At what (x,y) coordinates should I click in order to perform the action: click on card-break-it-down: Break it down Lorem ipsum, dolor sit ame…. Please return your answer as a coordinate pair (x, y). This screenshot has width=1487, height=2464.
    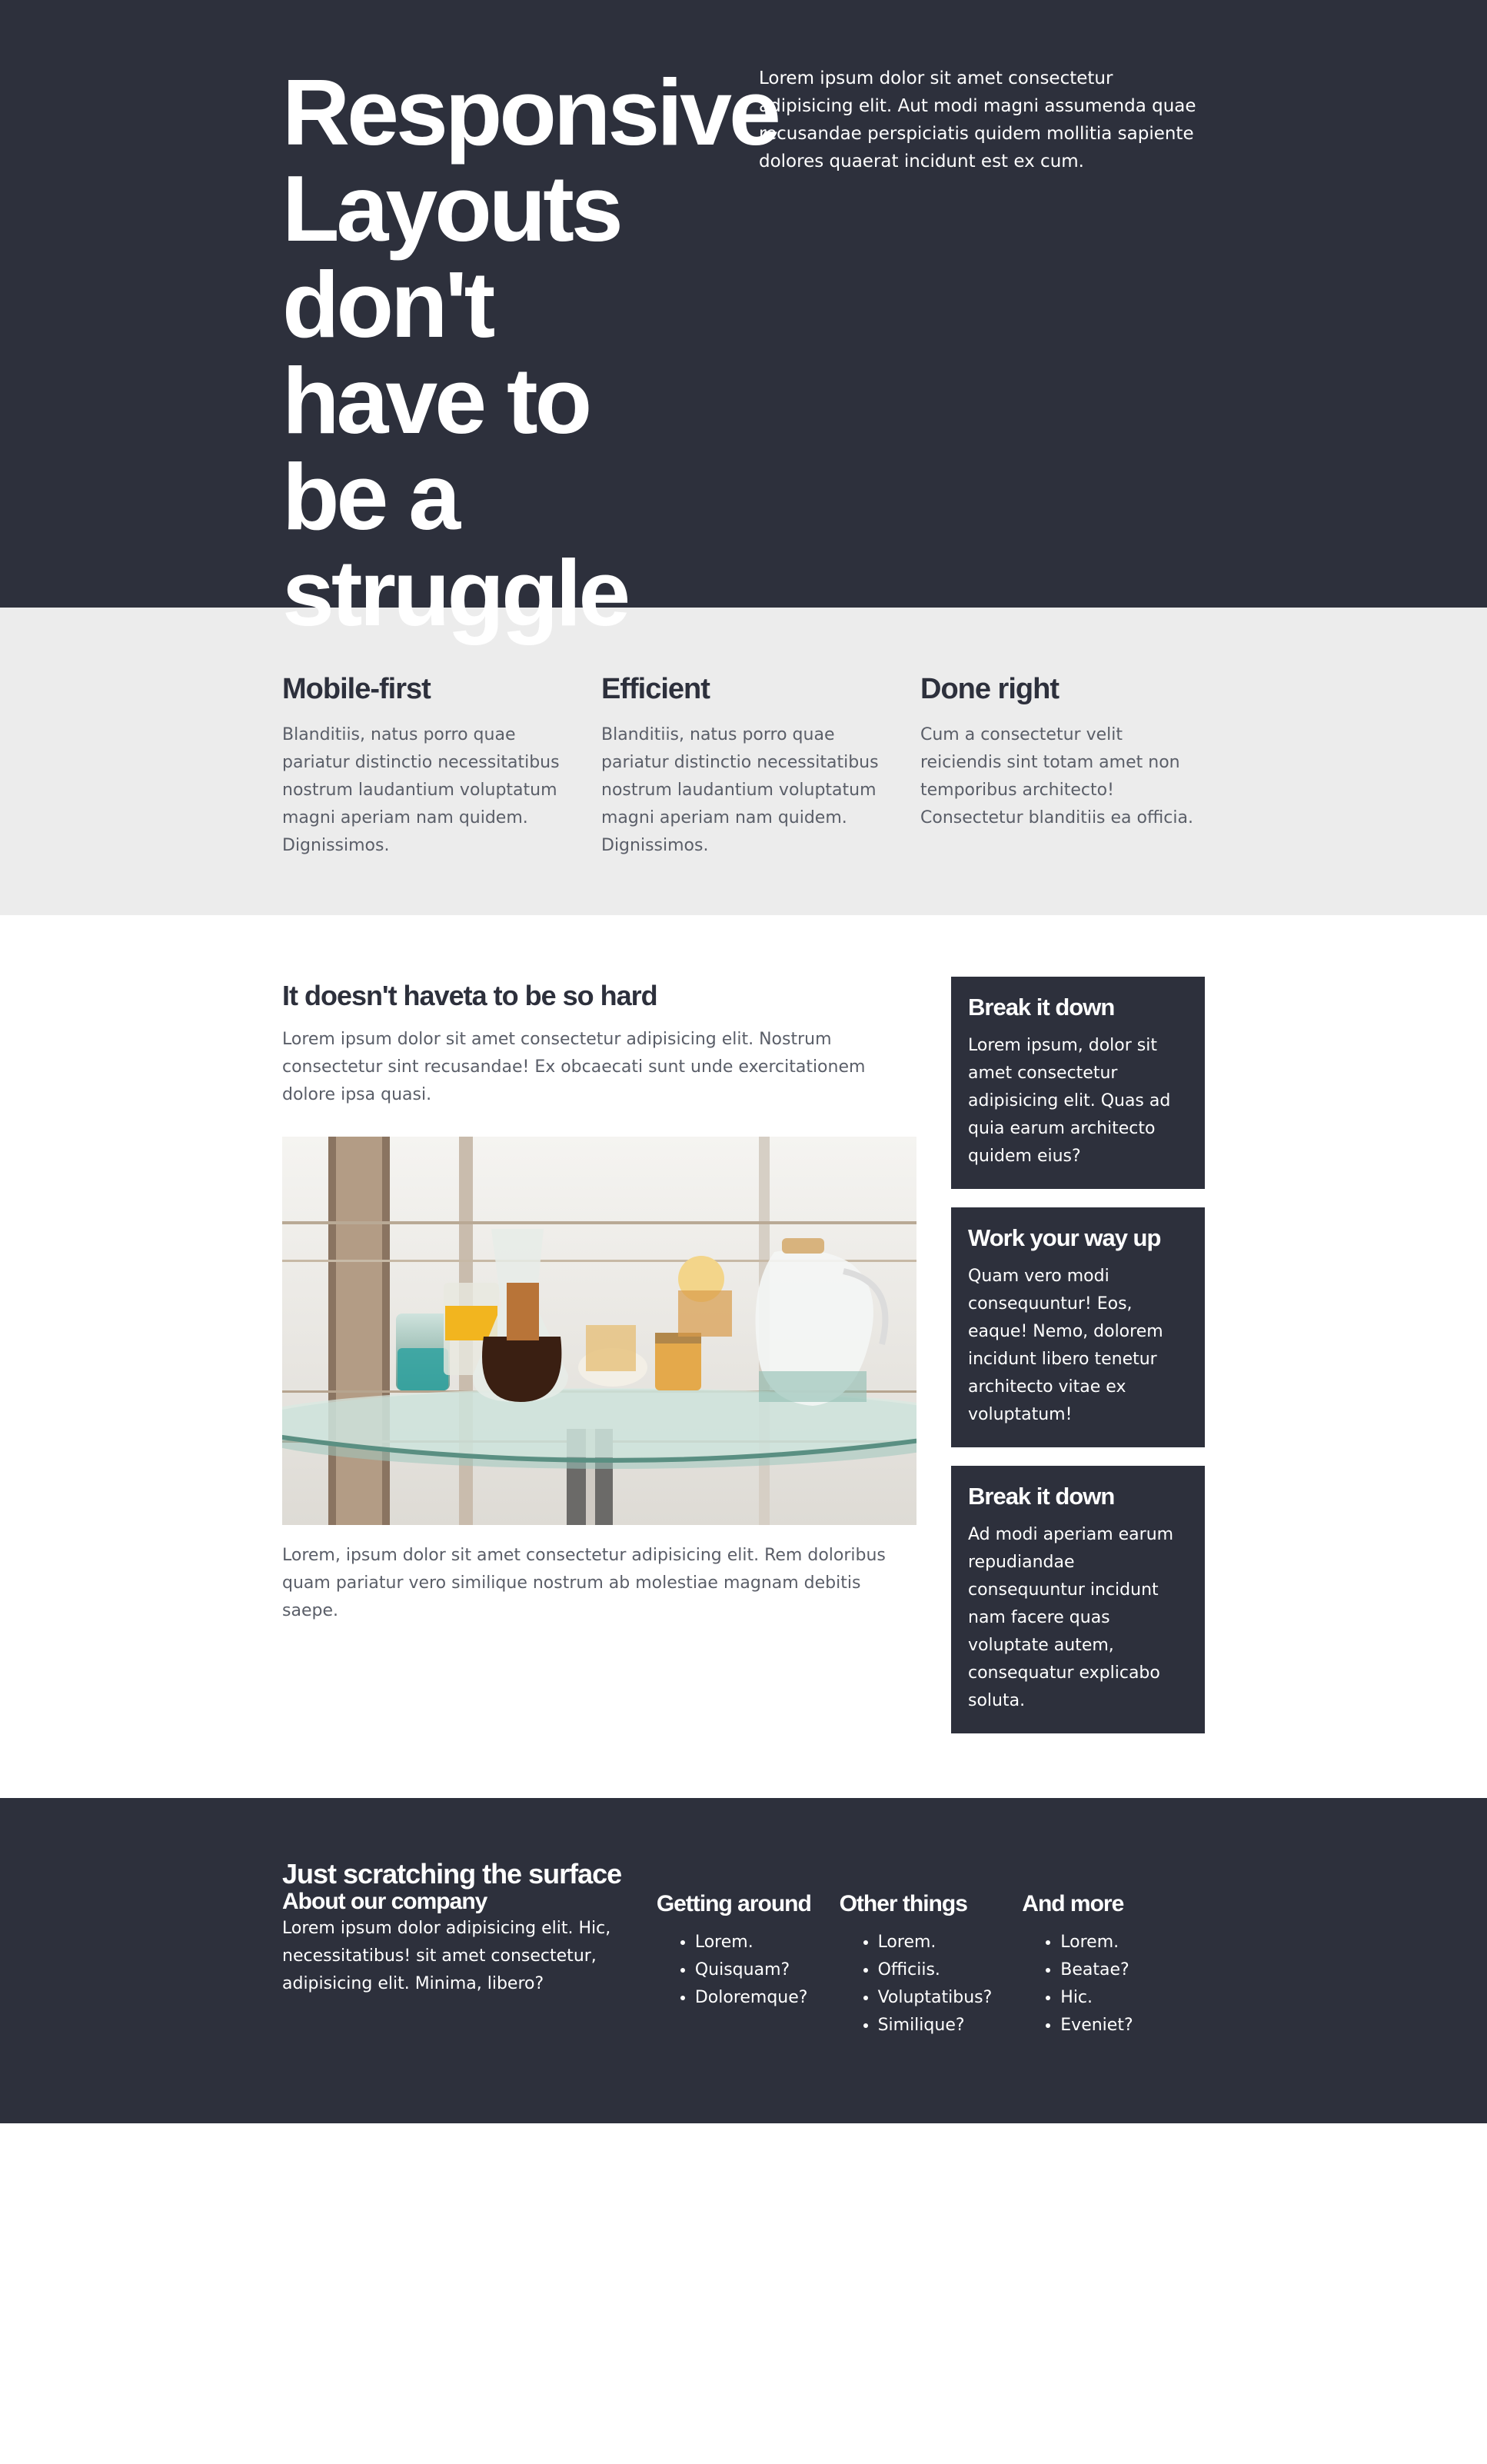
    Looking at the image, I should click on (1078, 1083).